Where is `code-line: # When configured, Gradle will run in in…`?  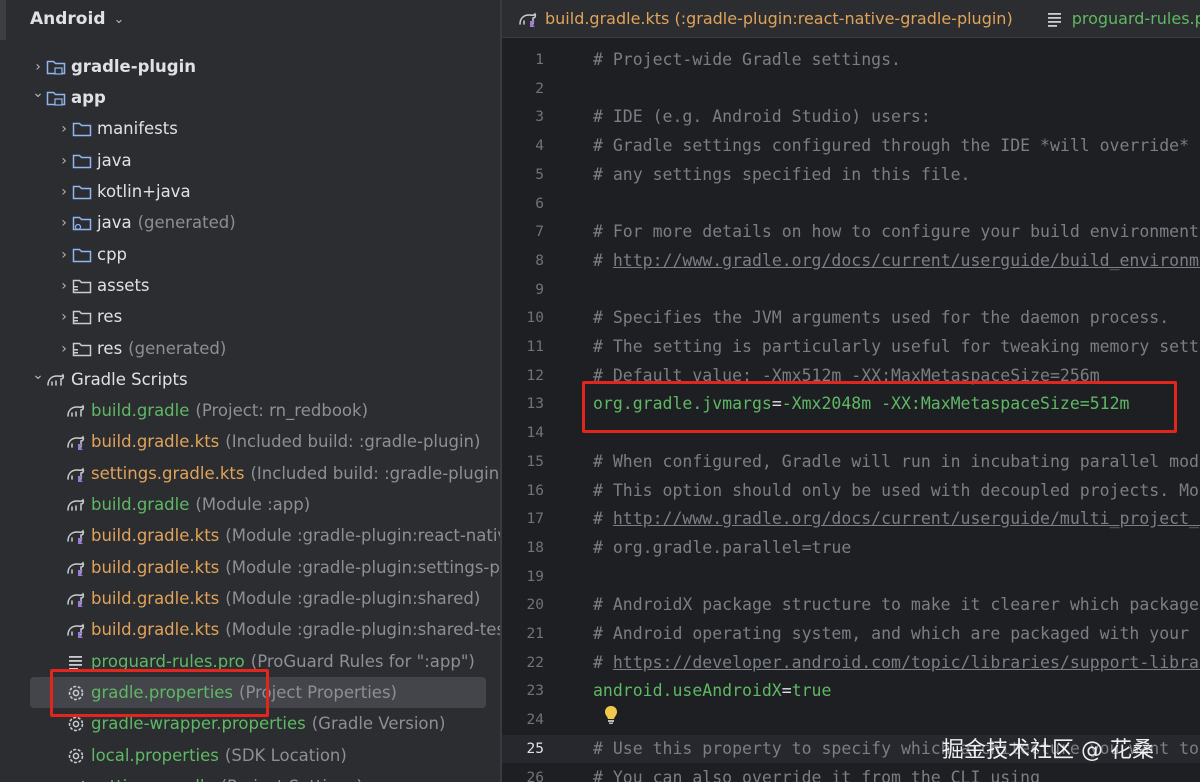
code-line: # When configured, Gradle will run in in… is located at coordinates (896, 462).